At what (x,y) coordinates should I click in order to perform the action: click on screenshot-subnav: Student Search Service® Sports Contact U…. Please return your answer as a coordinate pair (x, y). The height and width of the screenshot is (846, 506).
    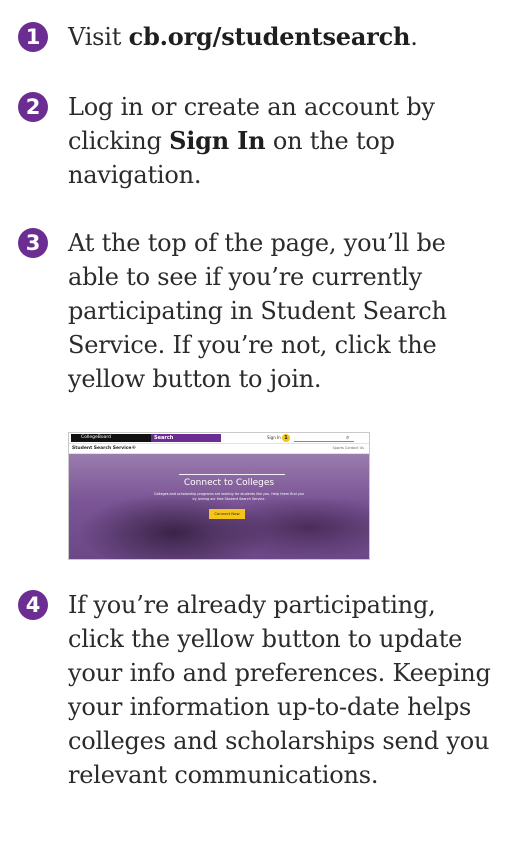
    Looking at the image, I should click on (219, 449).